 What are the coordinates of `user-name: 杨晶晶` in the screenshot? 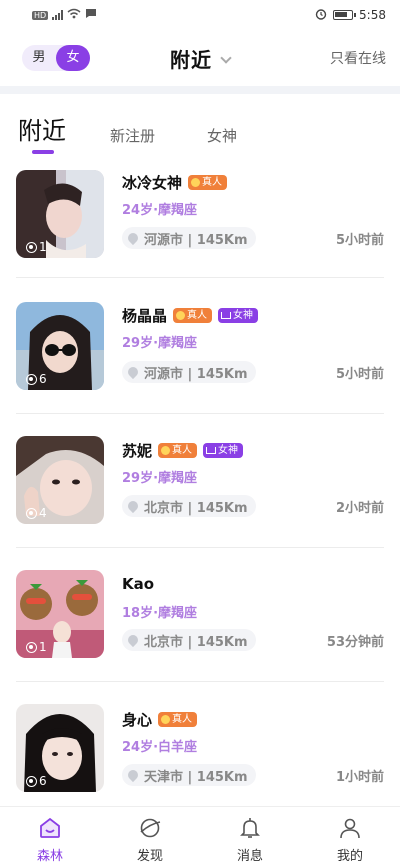 It's located at (145, 316).